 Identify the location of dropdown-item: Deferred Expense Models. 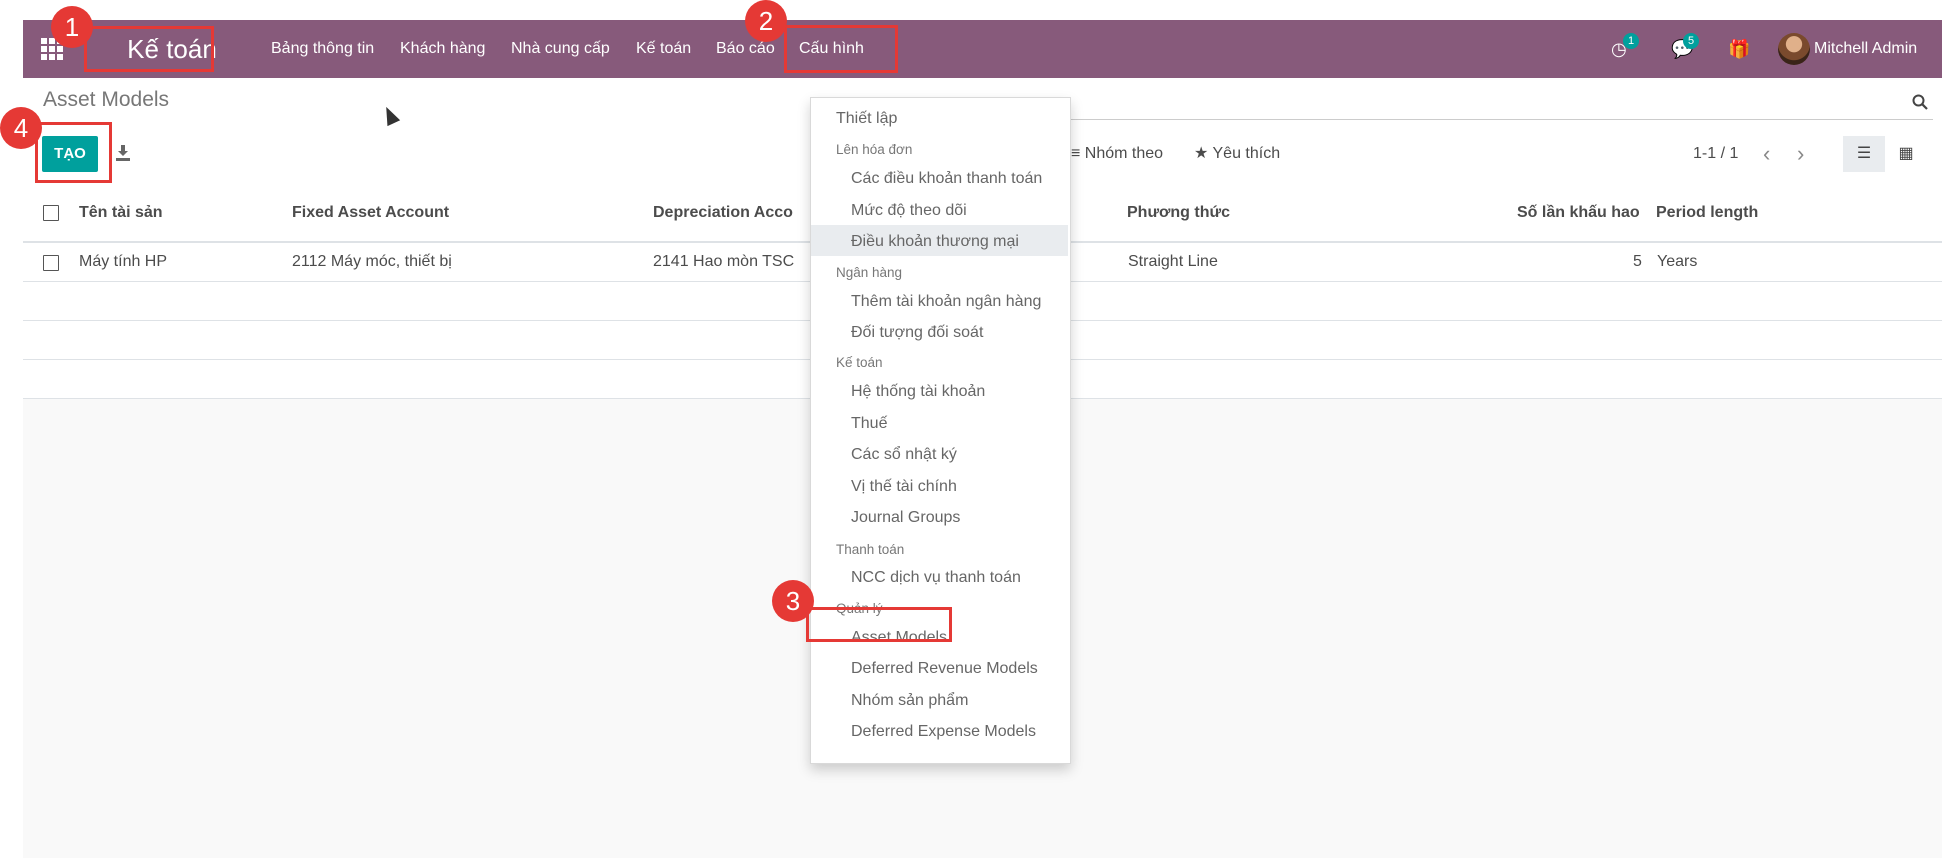
(943, 732).